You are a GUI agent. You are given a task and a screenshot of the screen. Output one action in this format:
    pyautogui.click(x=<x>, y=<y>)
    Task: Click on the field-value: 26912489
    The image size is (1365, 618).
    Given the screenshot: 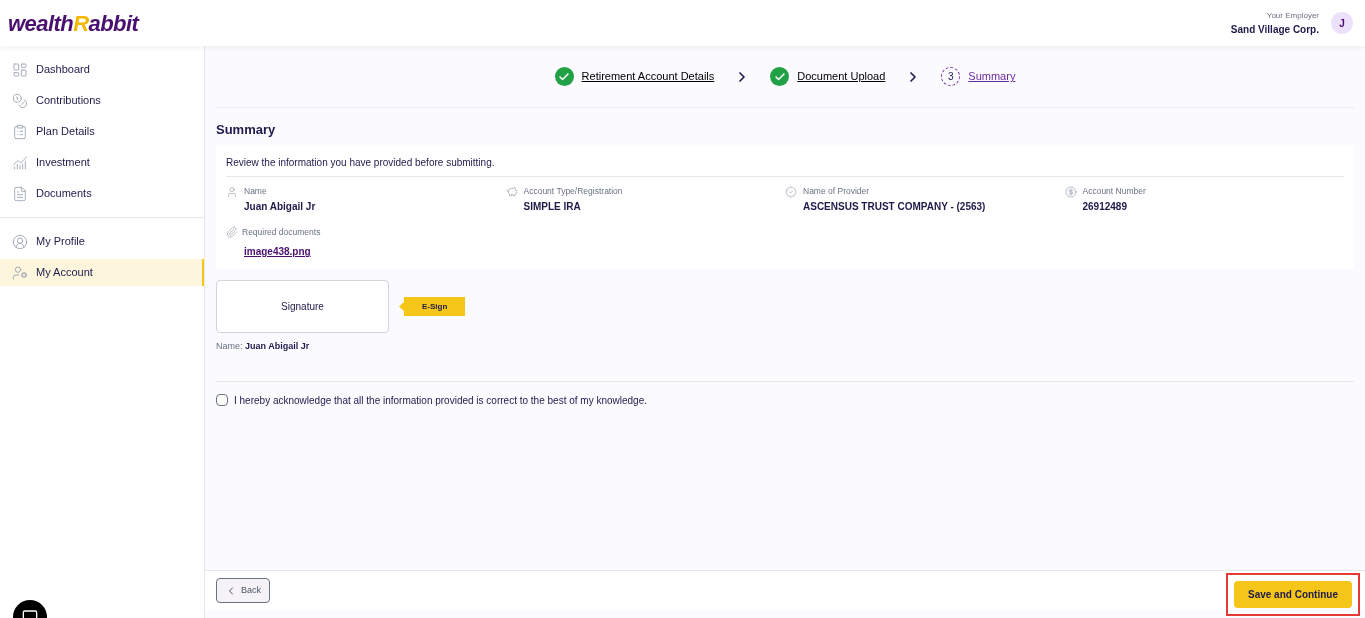 What is the action you would take?
    pyautogui.click(x=1105, y=207)
    